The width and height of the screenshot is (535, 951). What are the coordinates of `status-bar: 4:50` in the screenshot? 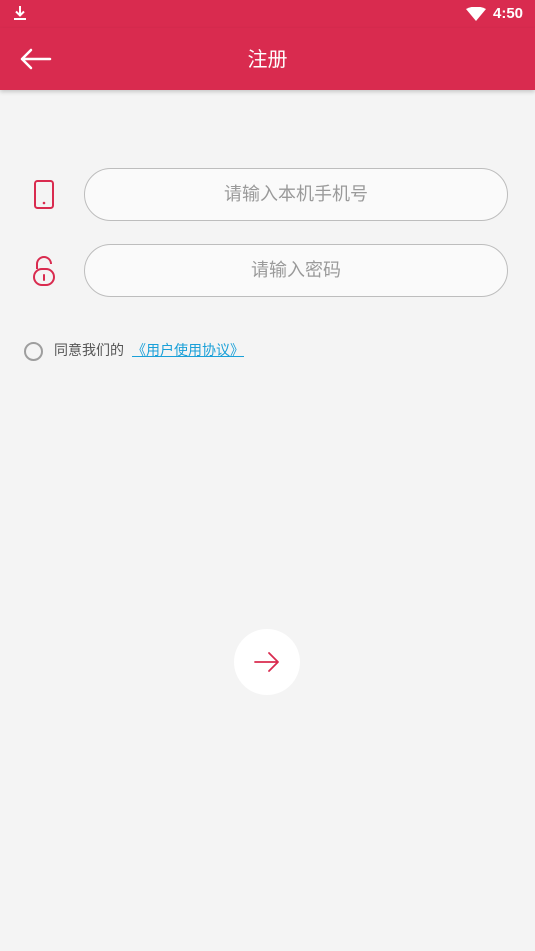 It's located at (267, 14).